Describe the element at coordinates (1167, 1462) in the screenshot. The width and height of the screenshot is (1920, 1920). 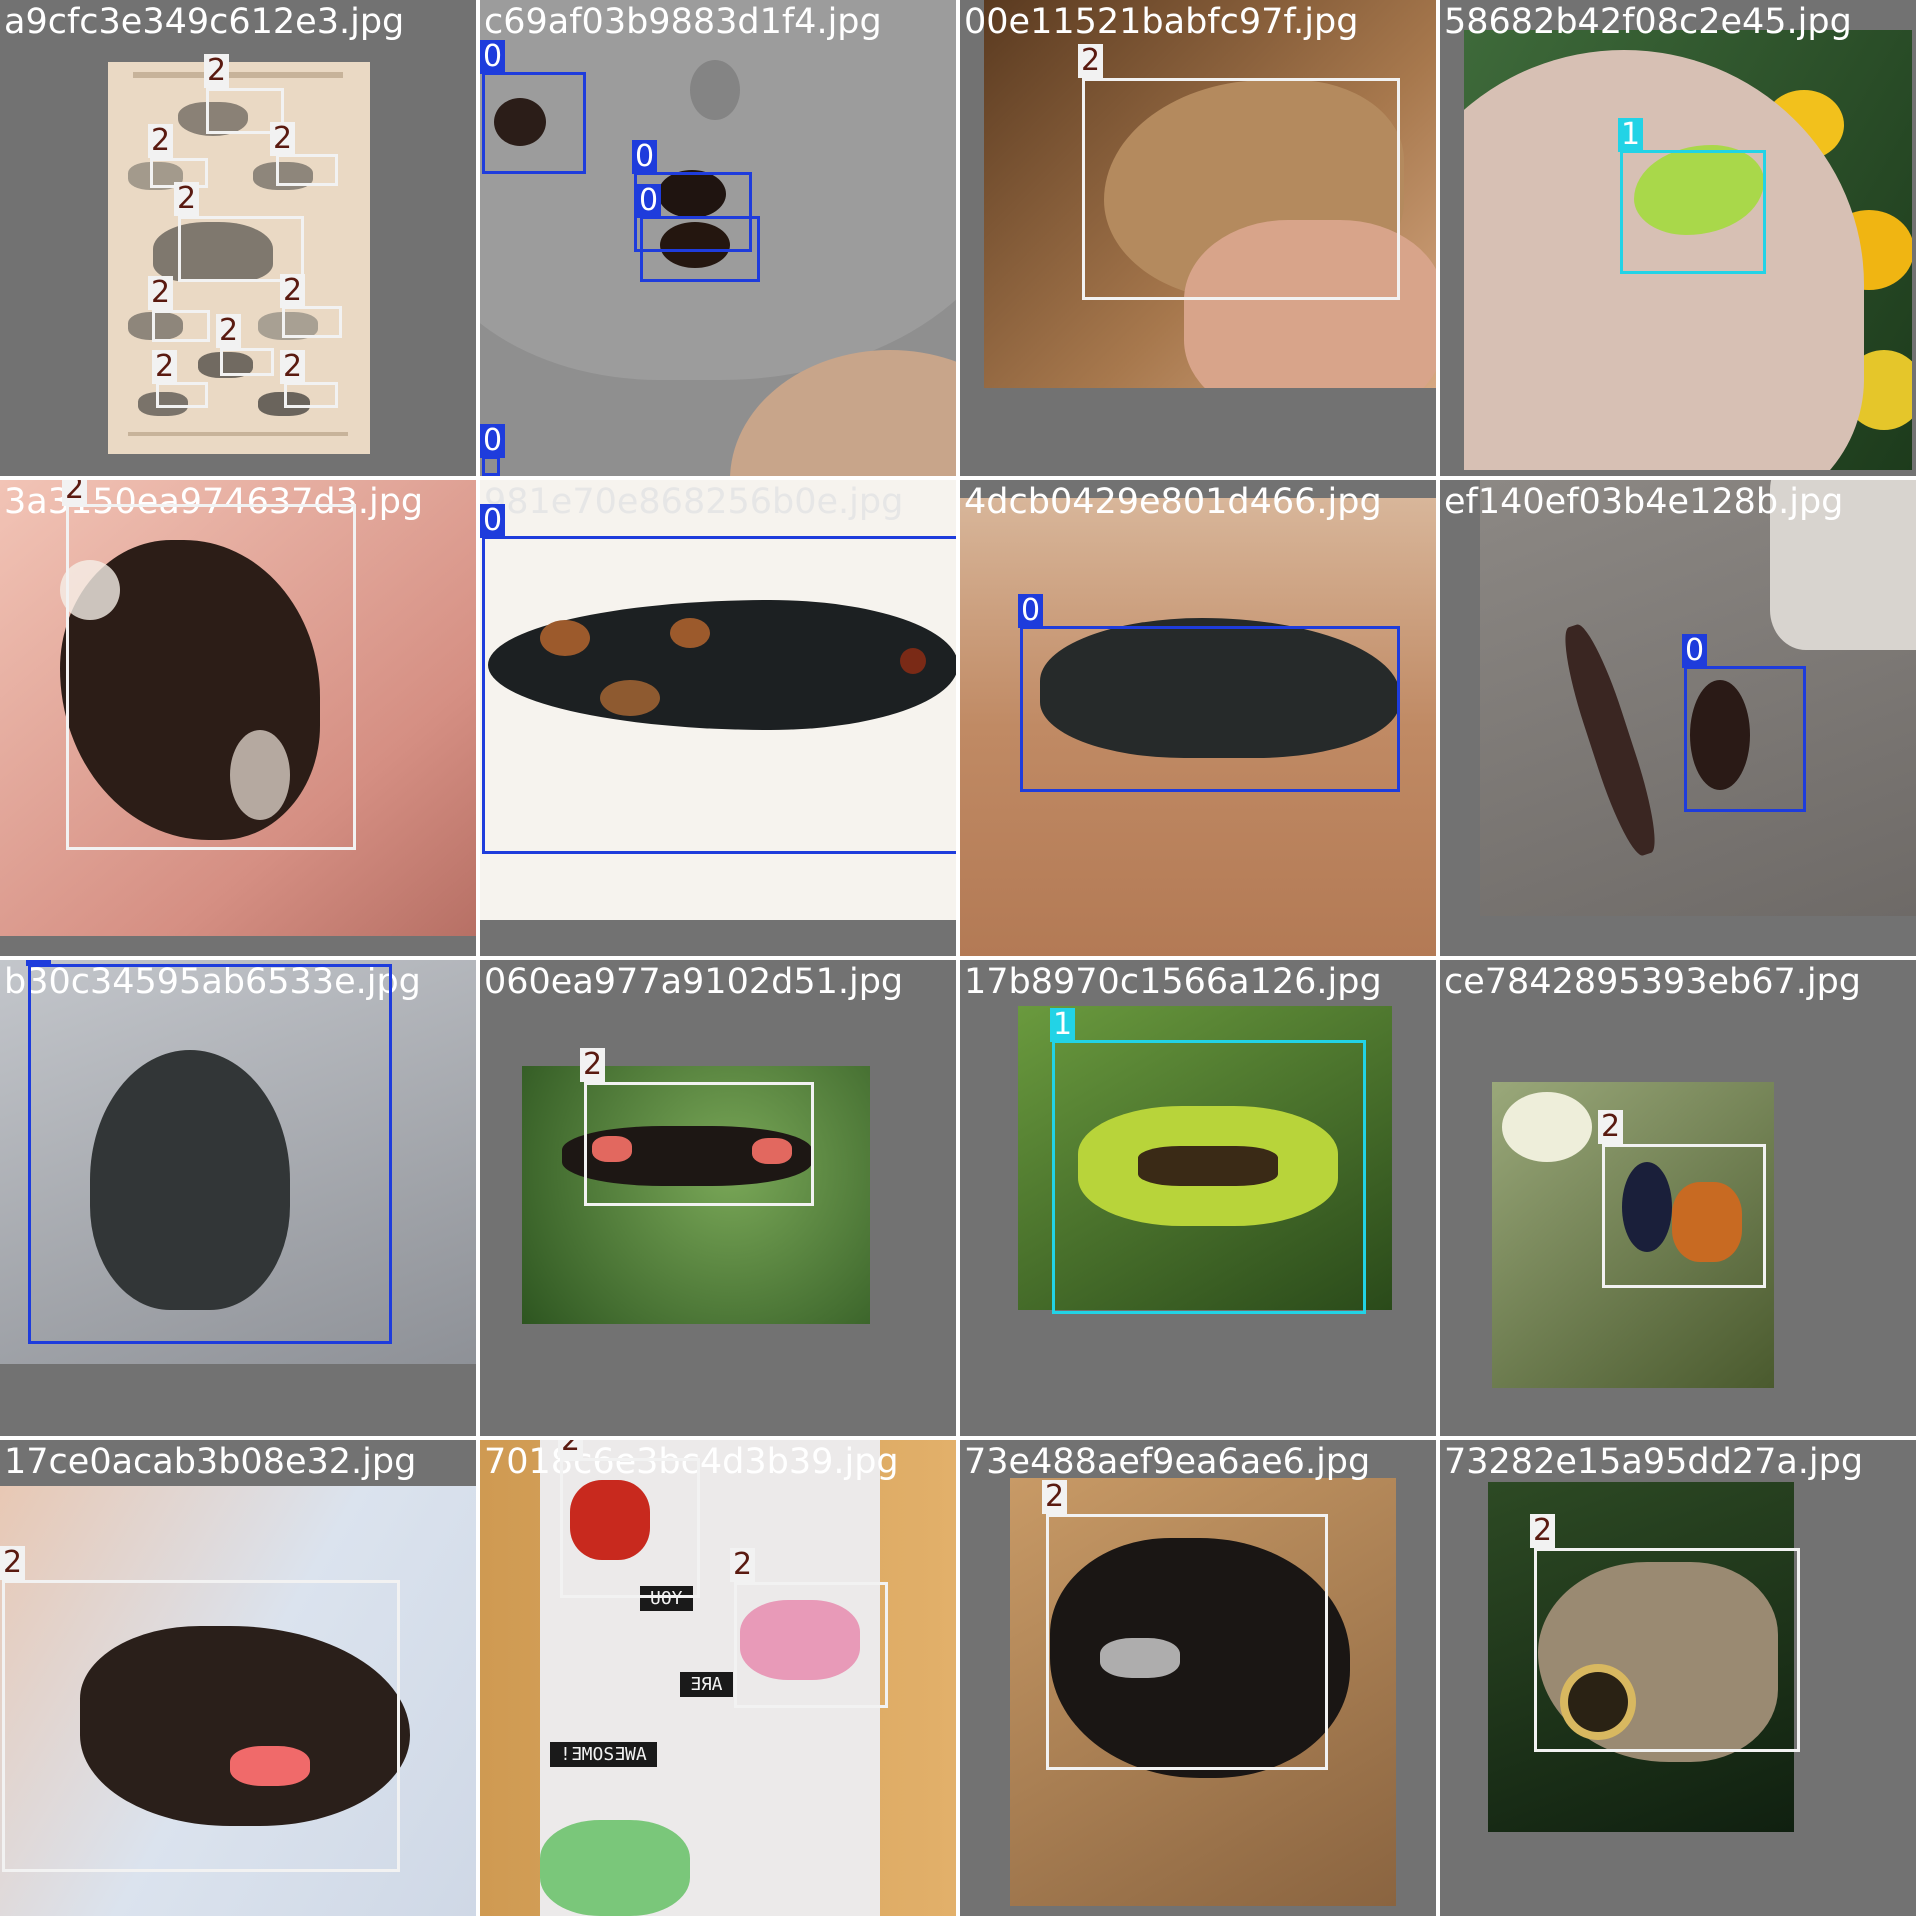
I see `tile-filename: 73e488aef9ea6ae6.jpg` at that location.